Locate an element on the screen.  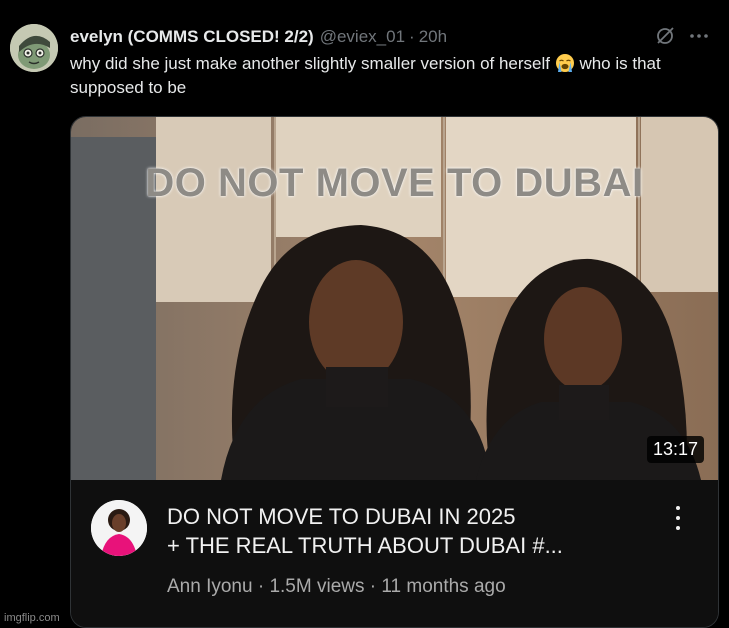
channel-avatar-image is located at coordinates (119, 528).